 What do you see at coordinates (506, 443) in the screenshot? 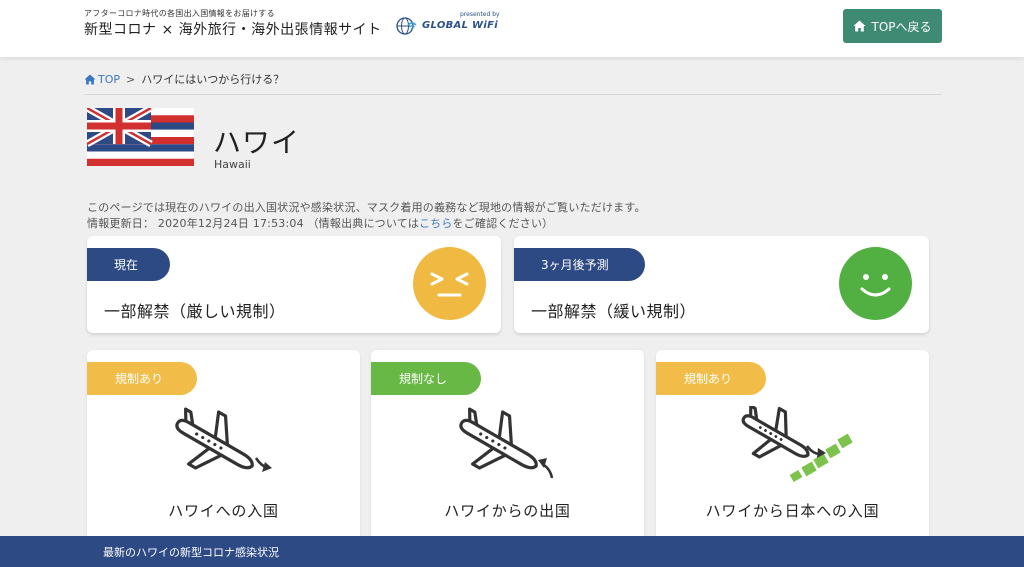
I see `airplane-departure-icon` at bounding box center [506, 443].